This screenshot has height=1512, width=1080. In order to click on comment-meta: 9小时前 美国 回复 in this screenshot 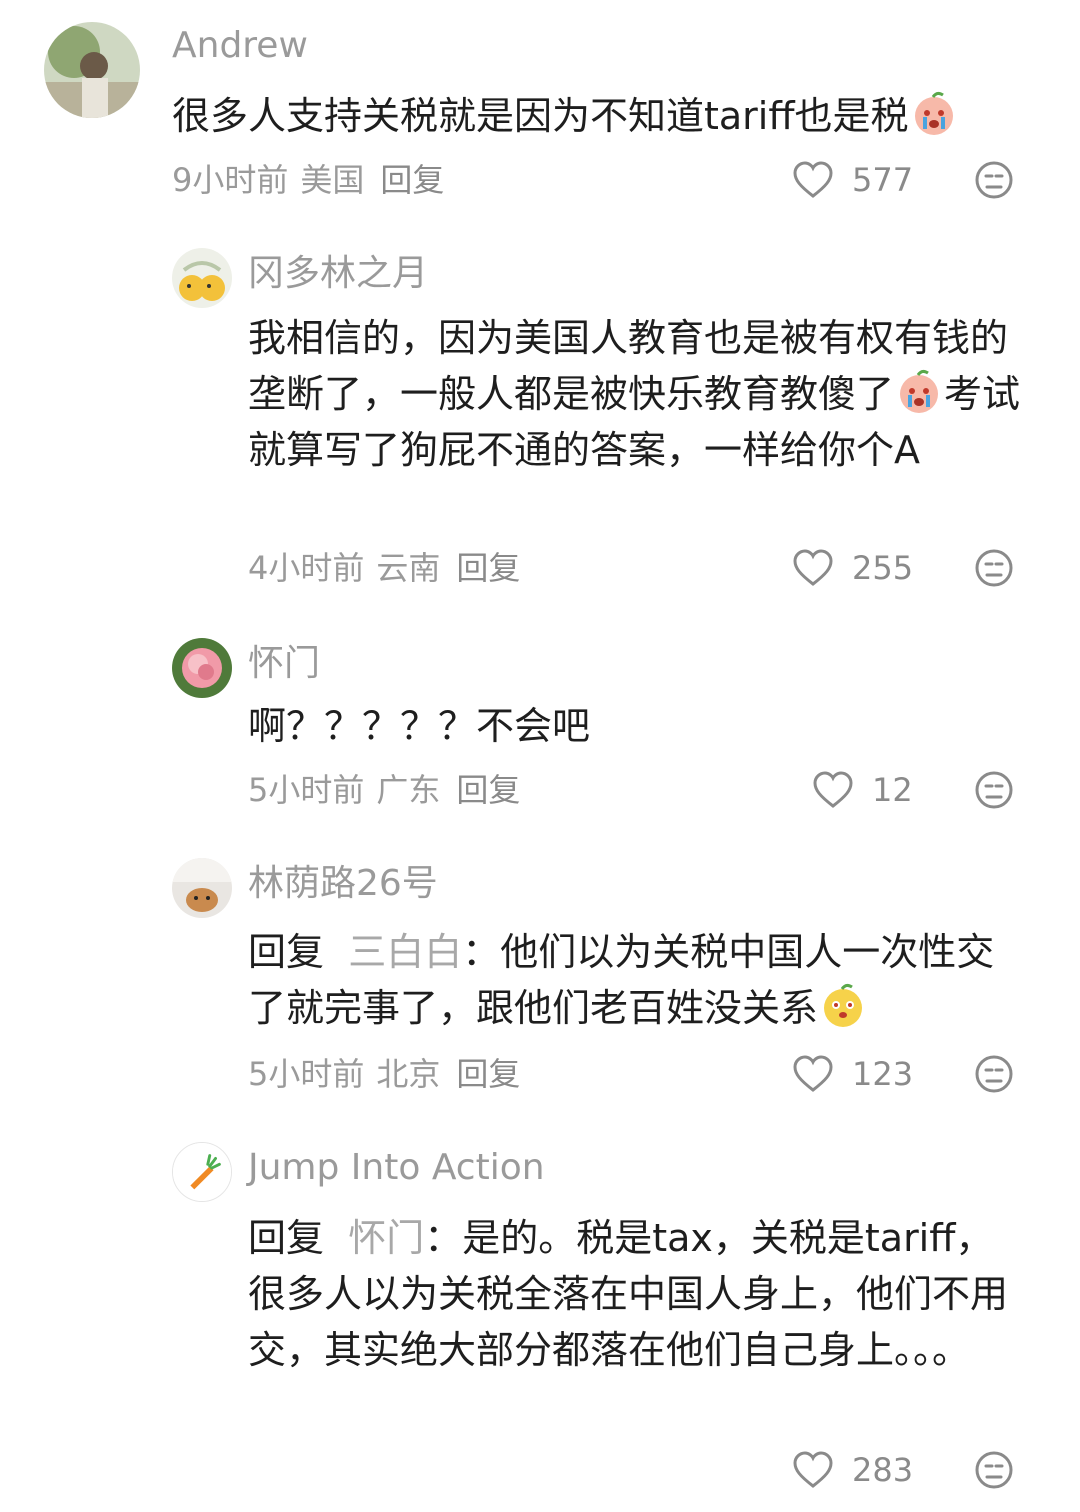, I will do `click(314, 180)`.